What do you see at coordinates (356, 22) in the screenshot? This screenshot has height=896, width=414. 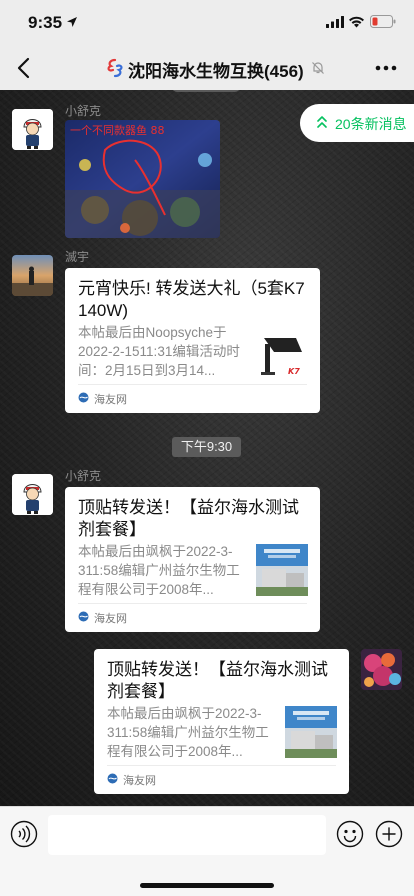 I see `wifi-icon` at bounding box center [356, 22].